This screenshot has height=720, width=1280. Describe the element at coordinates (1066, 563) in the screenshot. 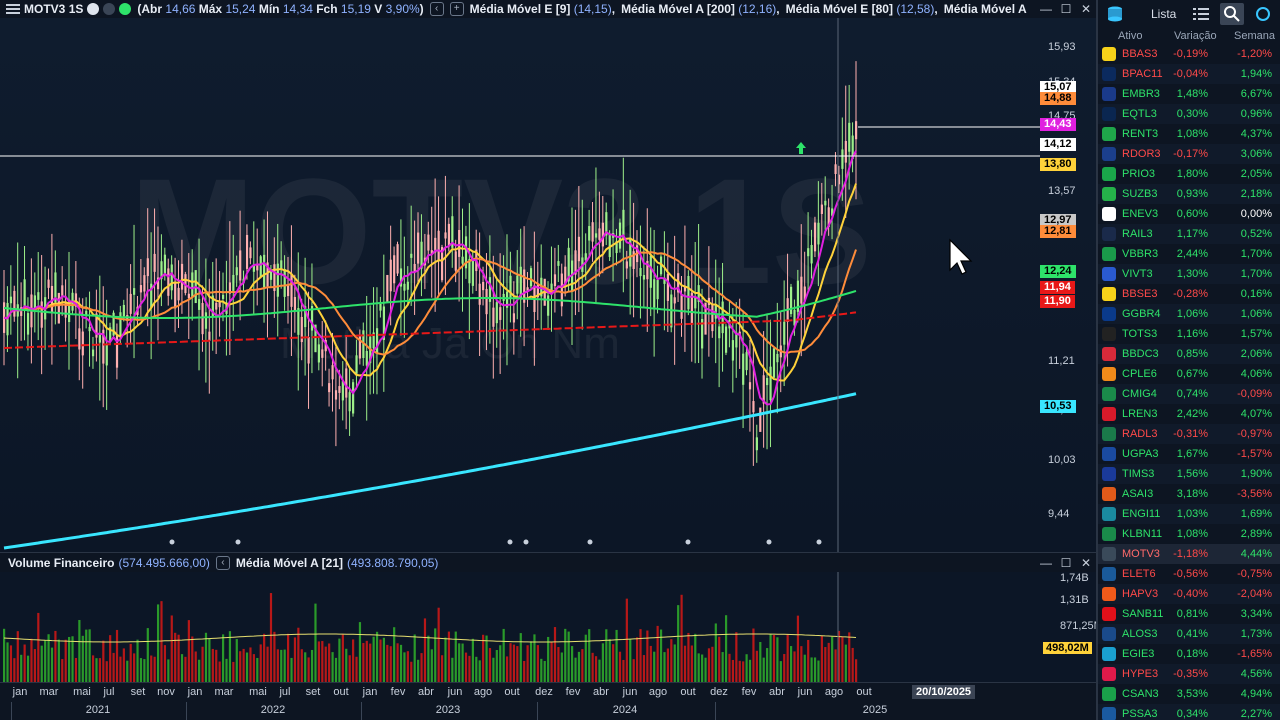

I see `volume-maximize-icon: ☐` at that location.